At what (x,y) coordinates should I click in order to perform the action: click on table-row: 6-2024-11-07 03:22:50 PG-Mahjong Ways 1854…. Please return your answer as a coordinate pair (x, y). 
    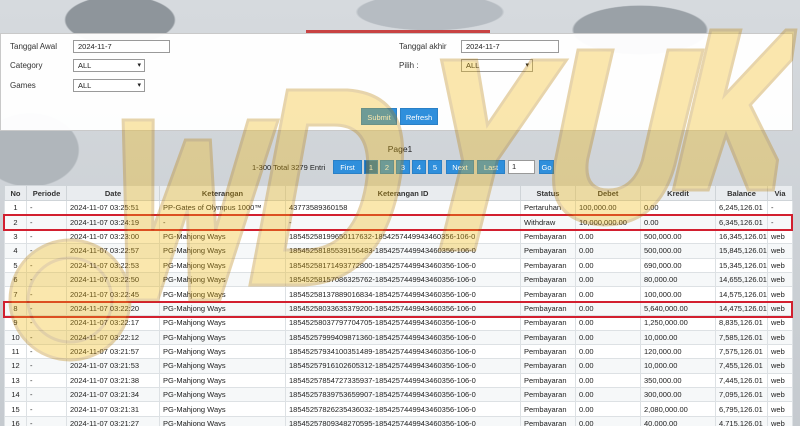
    Looking at the image, I should click on (398, 279).